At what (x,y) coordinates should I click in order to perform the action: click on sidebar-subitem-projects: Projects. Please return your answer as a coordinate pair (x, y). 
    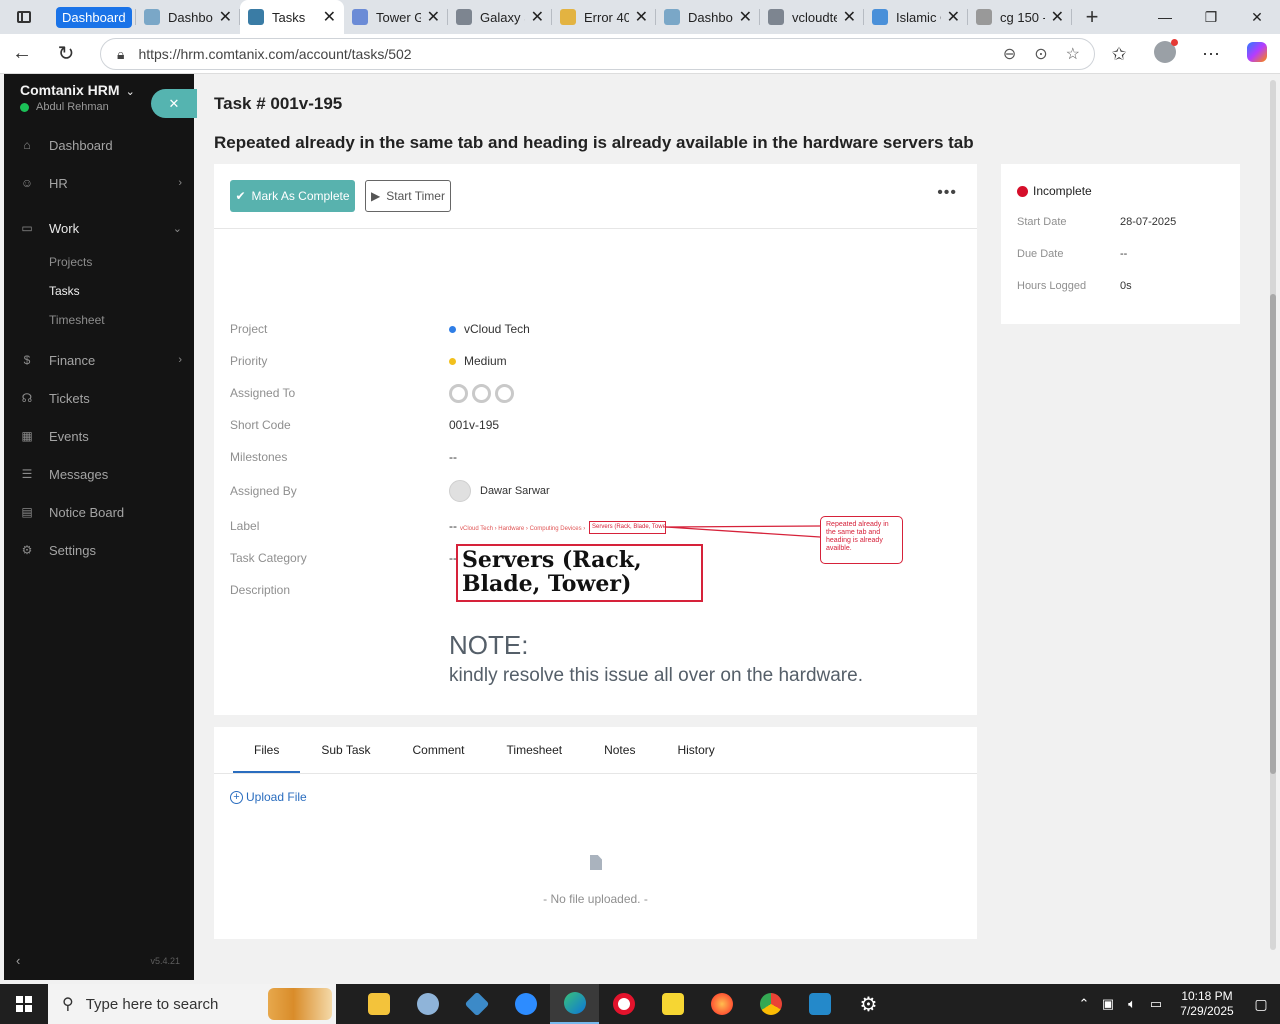
    Looking at the image, I should click on (99, 261).